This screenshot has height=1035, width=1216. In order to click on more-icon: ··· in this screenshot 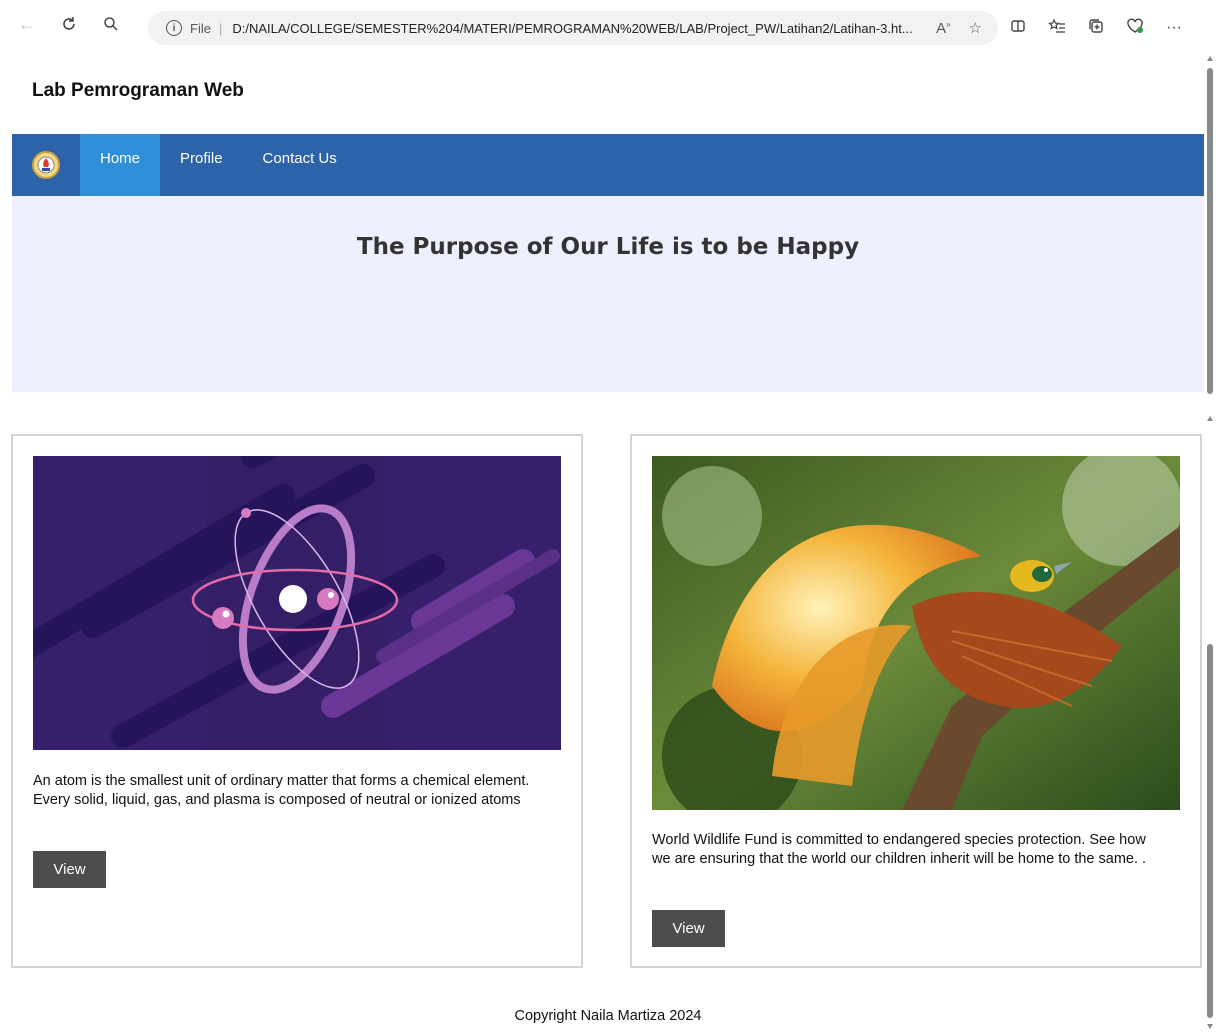, I will do `click(1174, 28)`.